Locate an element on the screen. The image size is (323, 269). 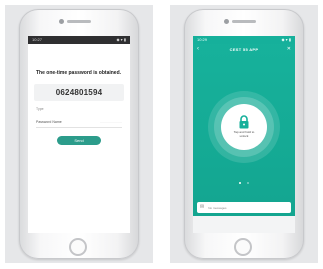
status-bar: 10:27 ◆ ▾ ▮ is located at coordinates (79, 40).